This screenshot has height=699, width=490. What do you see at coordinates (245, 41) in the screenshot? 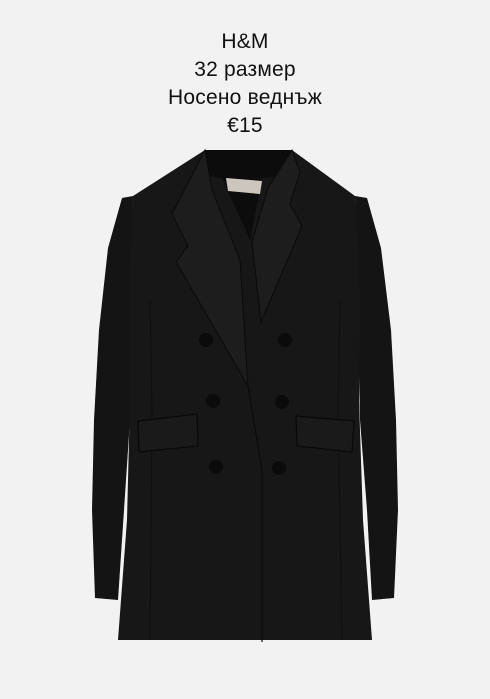
I see `brand-text: H&M` at bounding box center [245, 41].